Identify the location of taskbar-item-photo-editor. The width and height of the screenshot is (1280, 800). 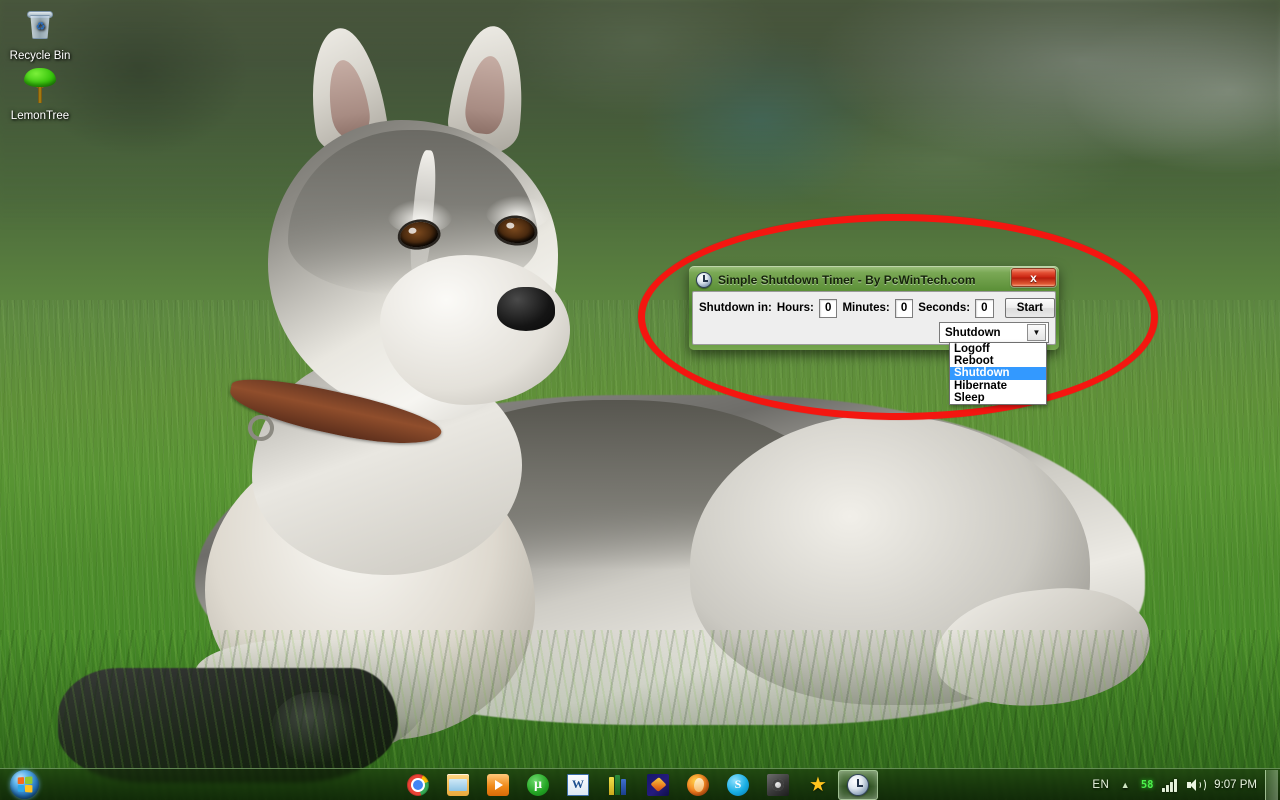
(658, 785).